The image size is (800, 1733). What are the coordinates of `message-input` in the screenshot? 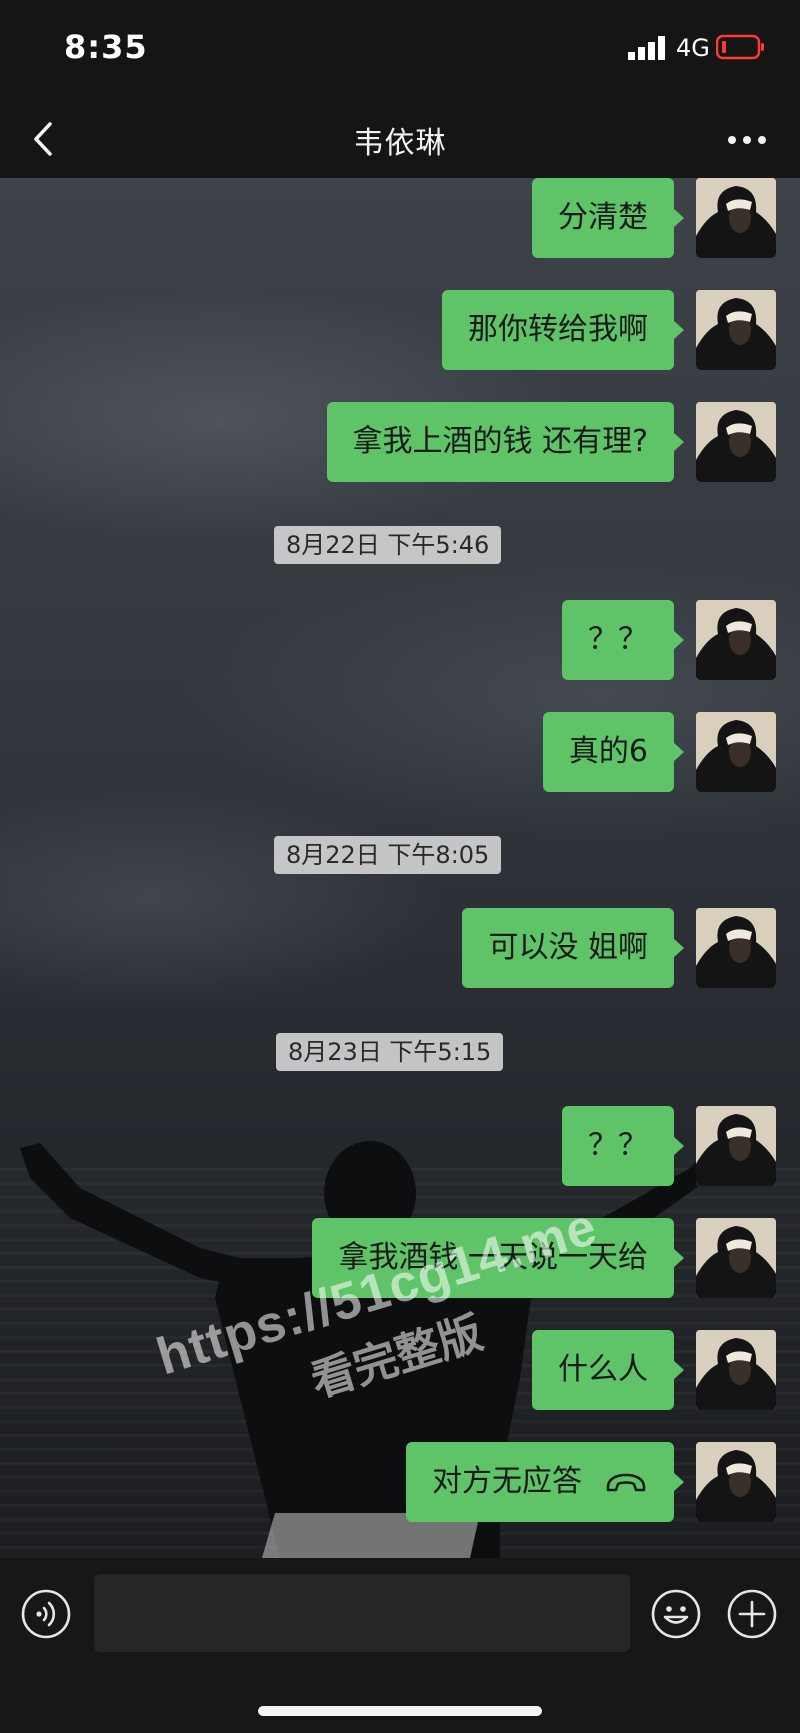 It's located at (362, 1613).